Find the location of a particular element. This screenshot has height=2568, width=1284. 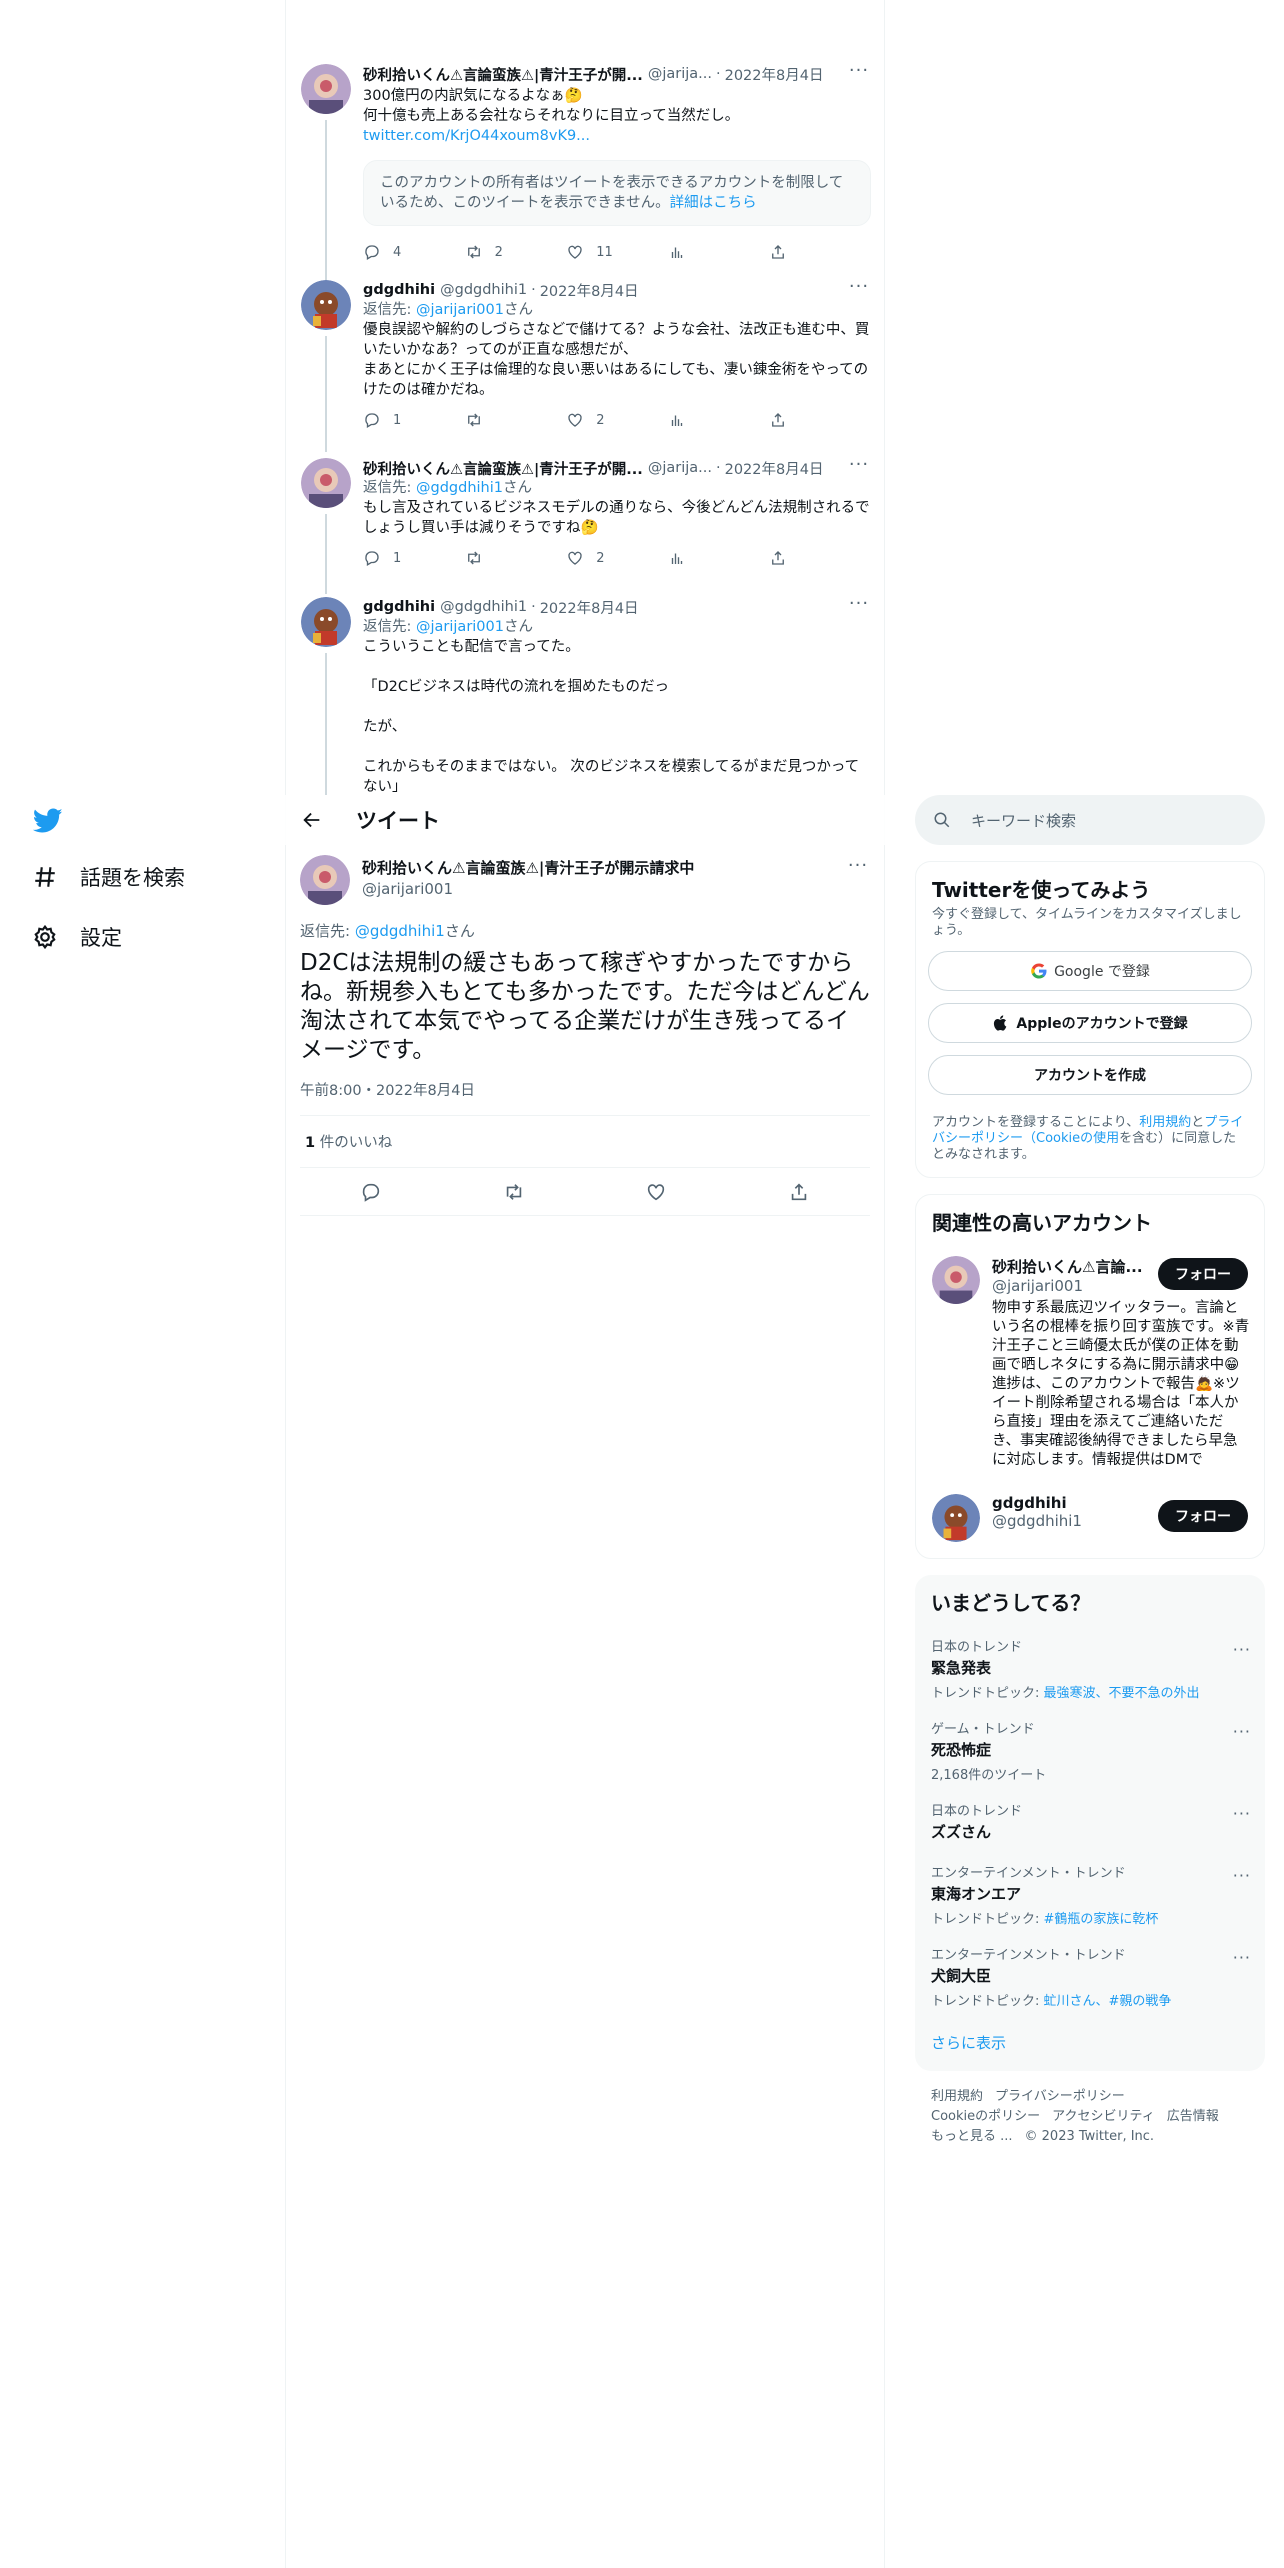

like-count: 11 is located at coordinates (604, 252).